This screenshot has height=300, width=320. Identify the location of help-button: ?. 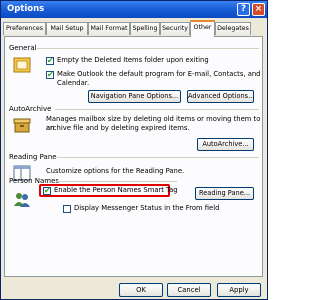
(243, 9).